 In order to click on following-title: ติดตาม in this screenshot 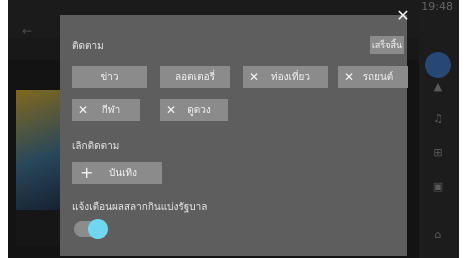, I will do `click(88, 46)`.